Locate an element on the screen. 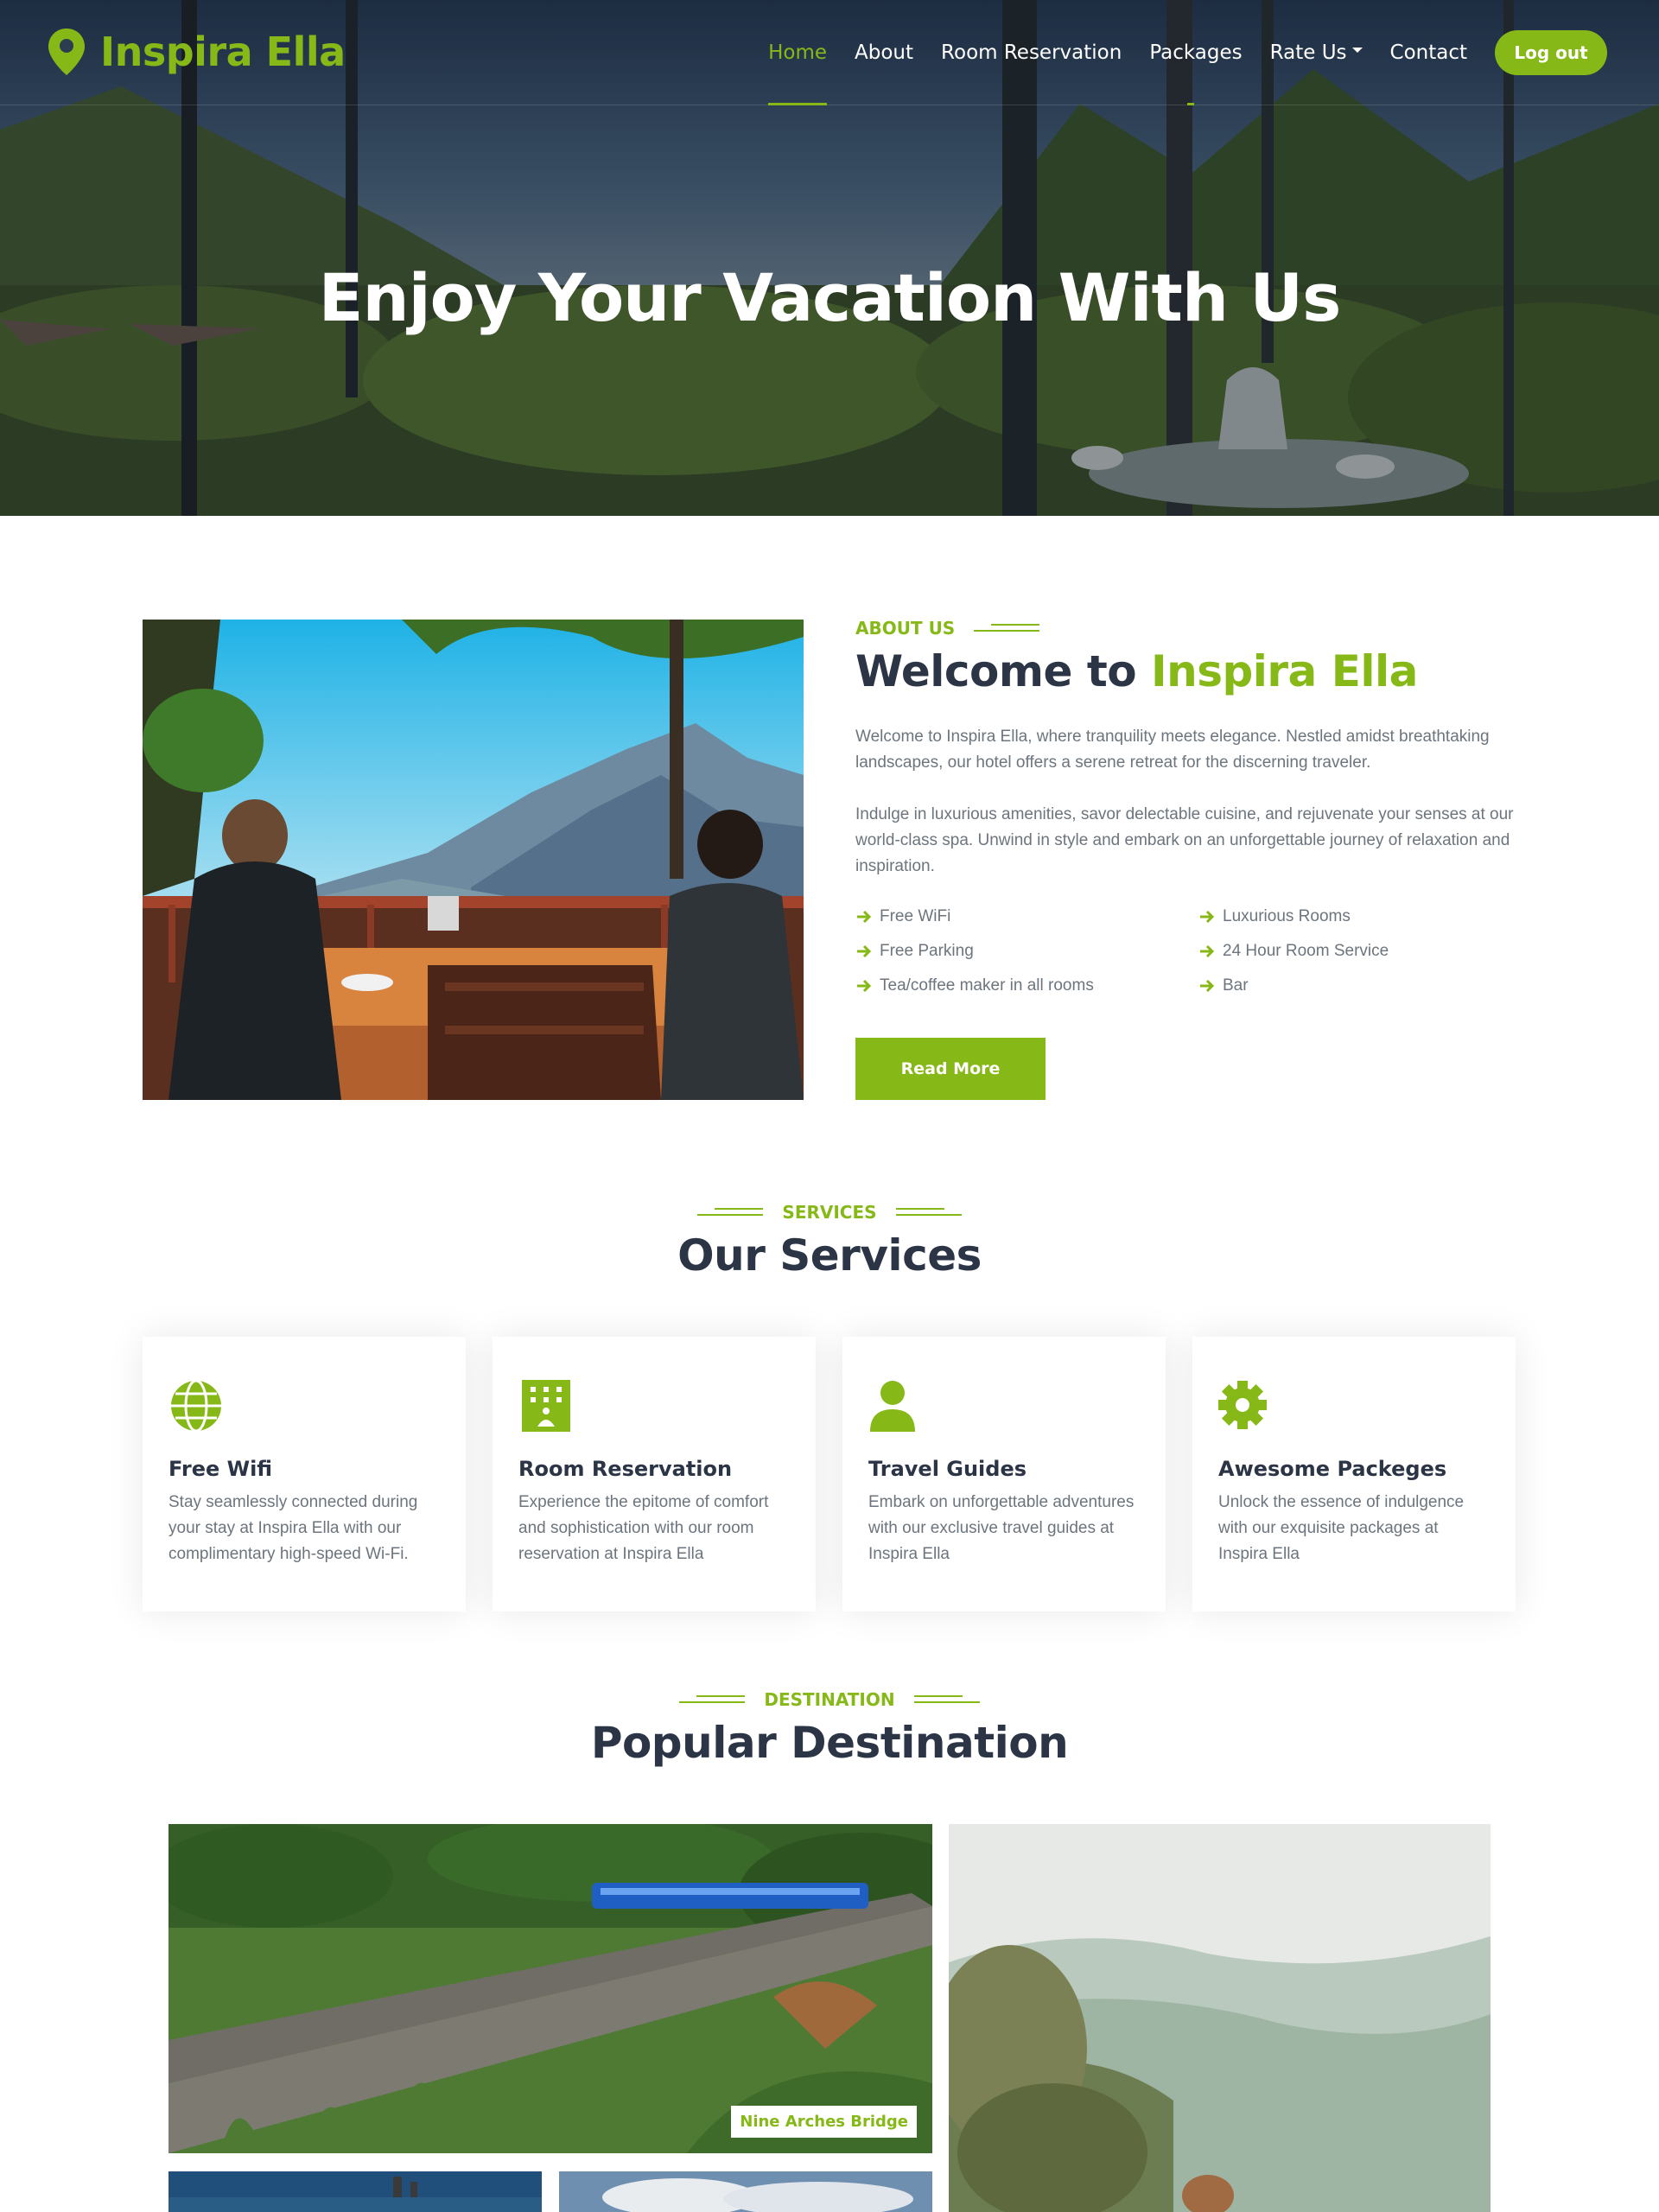 The image size is (1659, 2212). user-icon is located at coordinates (892, 1406).